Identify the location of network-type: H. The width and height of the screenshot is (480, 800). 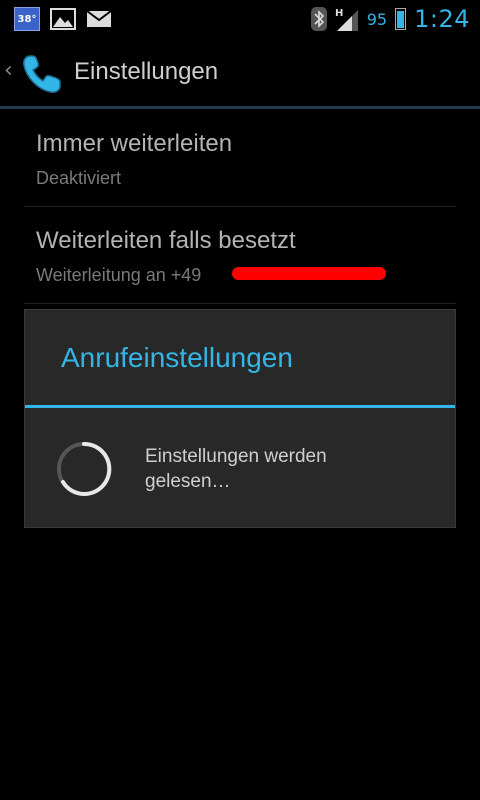
(339, 13).